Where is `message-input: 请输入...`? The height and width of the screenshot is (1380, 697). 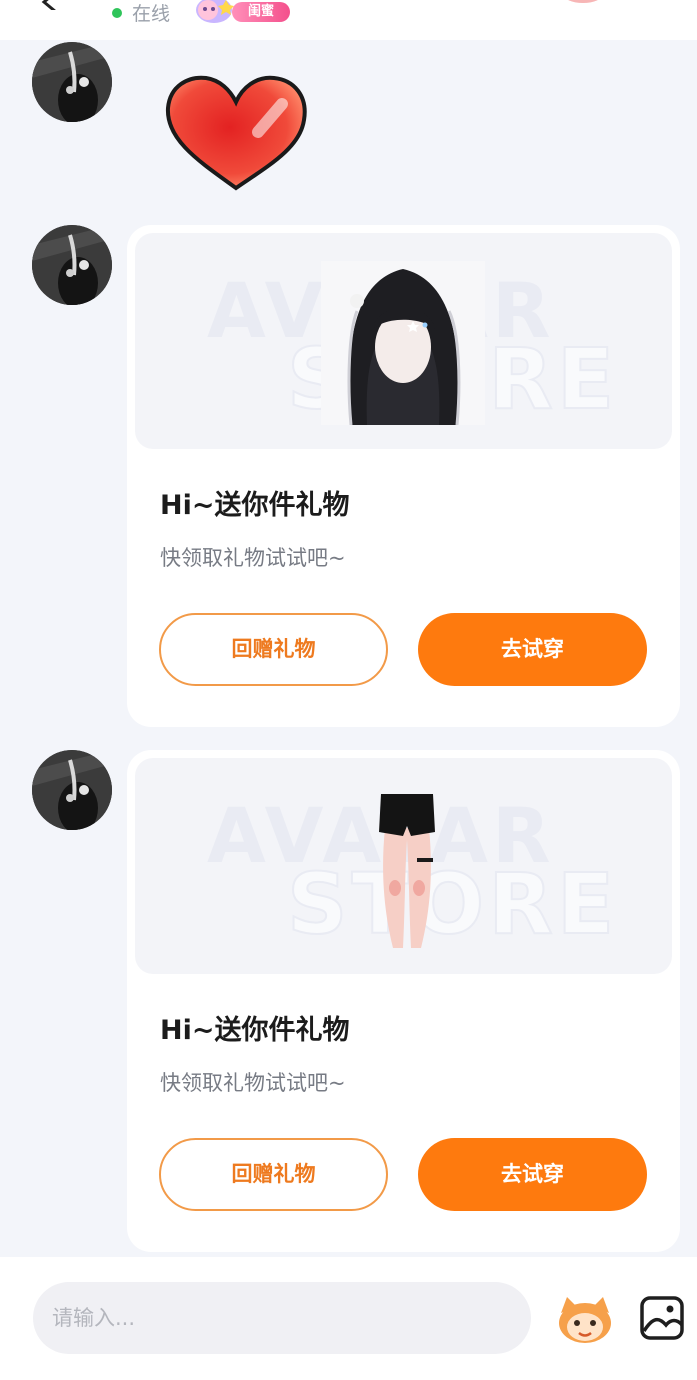
message-input: 请输入... is located at coordinates (282, 1318).